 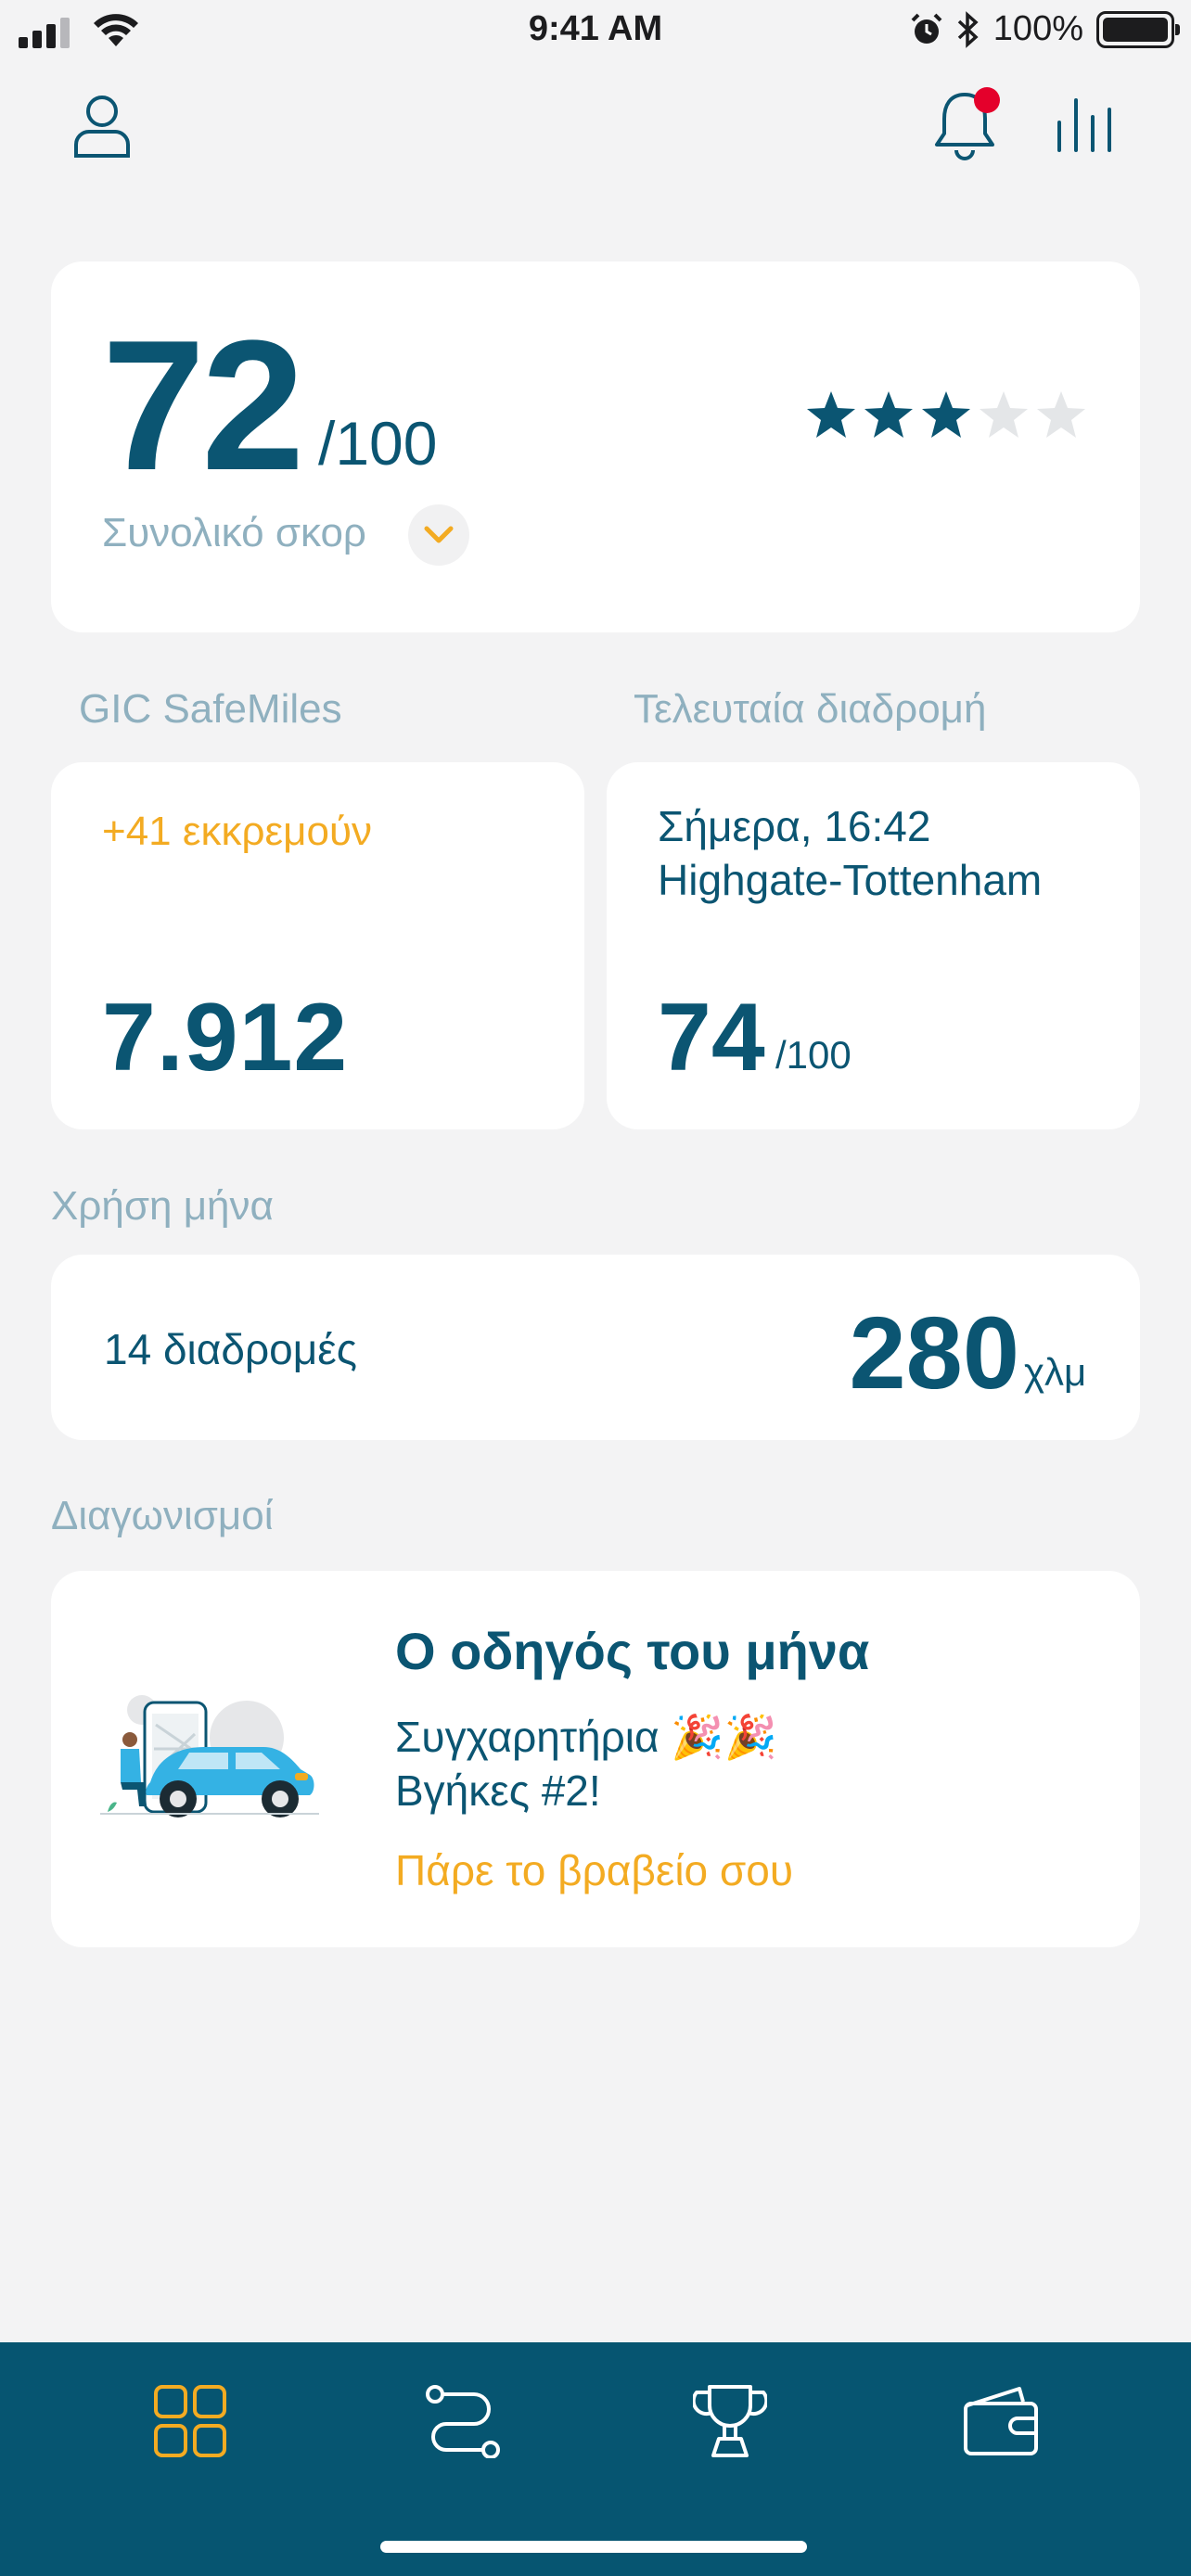 What do you see at coordinates (1037, 29) in the screenshot?
I see `battery-percentage: 100%` at bounding box center [1037, 29].